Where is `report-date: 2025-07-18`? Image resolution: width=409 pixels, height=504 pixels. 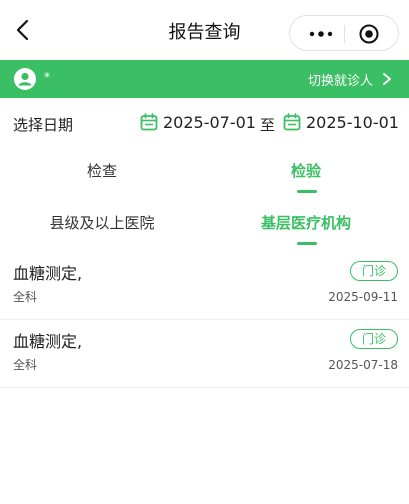 report-date: 2025-07-18 is located at coordinates (363, 365).